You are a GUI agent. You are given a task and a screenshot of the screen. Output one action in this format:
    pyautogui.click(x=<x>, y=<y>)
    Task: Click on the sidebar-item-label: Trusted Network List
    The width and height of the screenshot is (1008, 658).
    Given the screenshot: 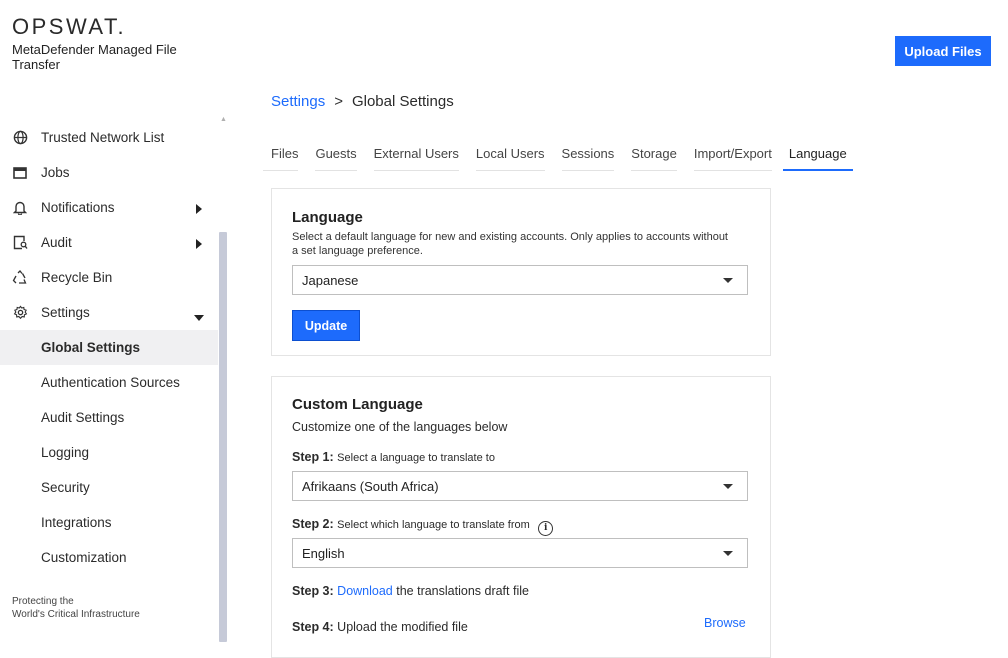 What is the action you would take?
    pyautogui.click(x=103, y=137)
    